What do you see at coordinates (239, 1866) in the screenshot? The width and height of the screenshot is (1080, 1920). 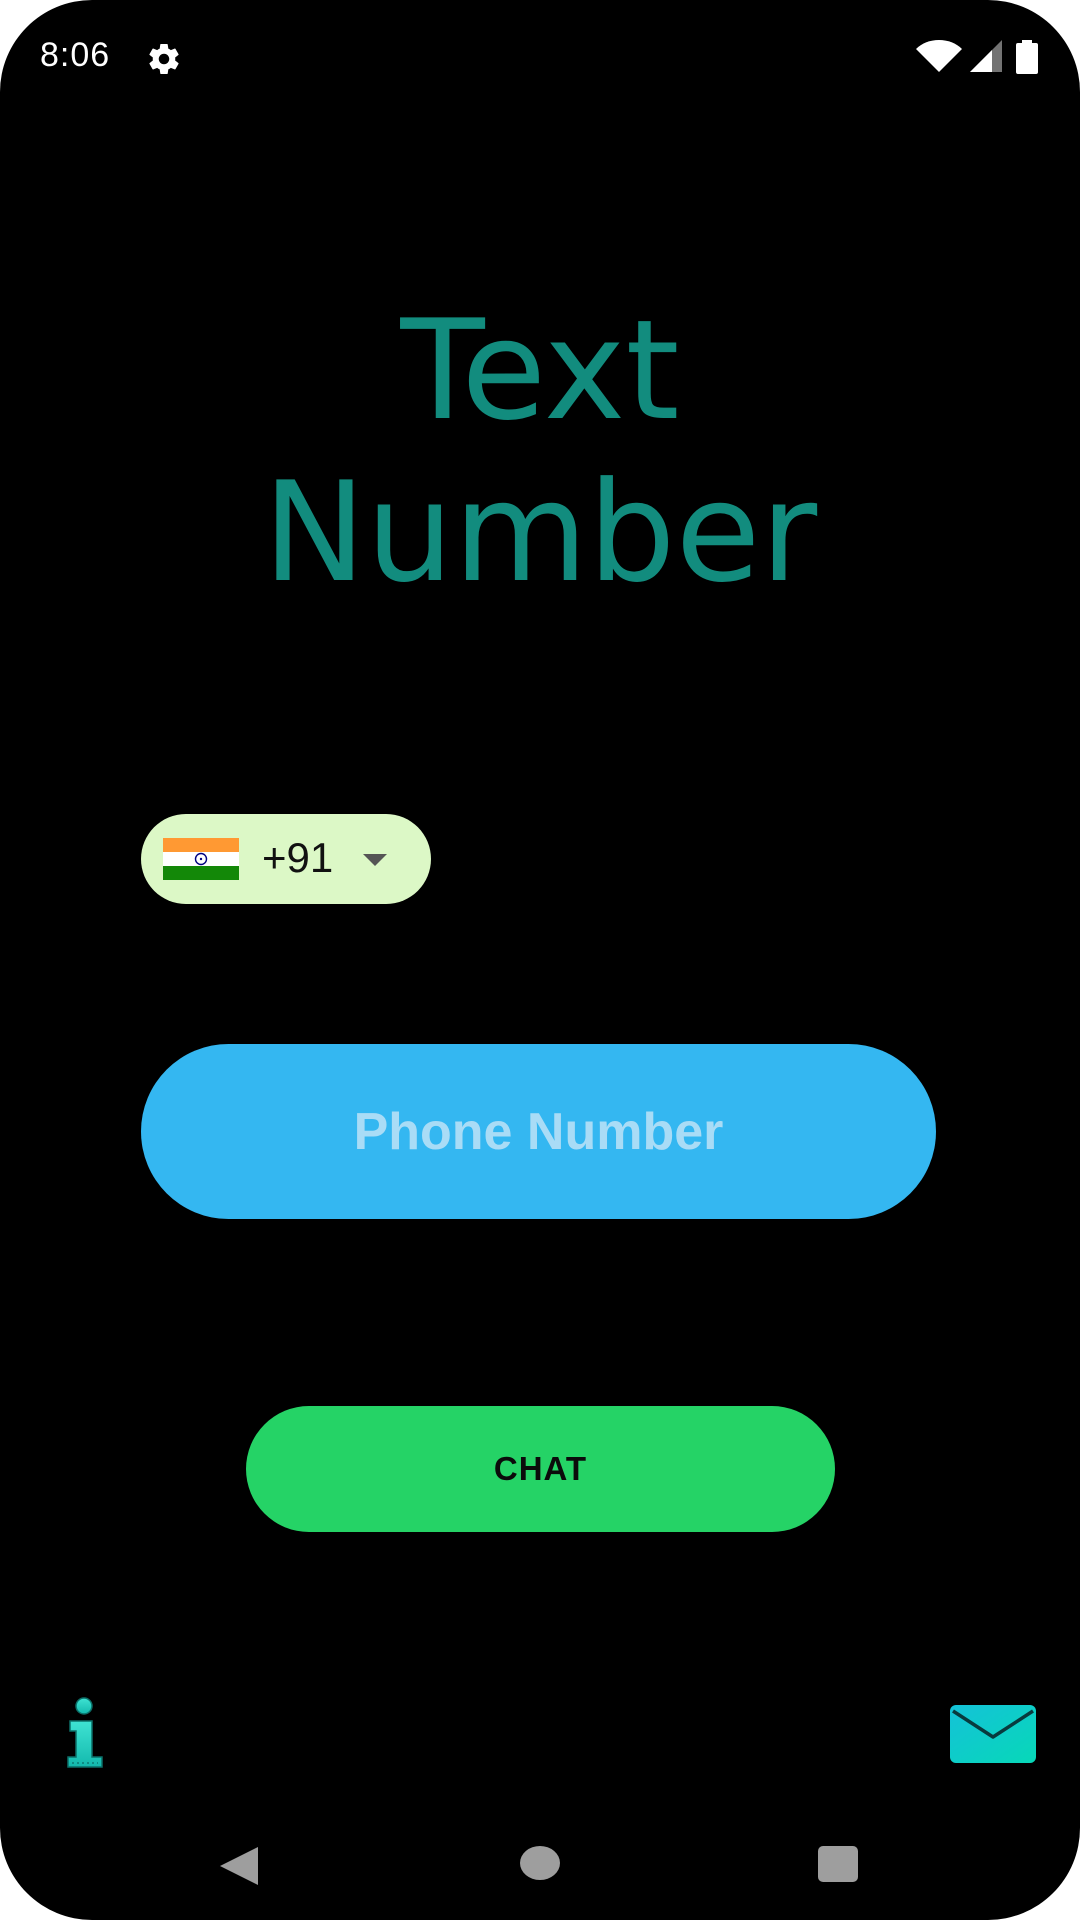 I see `back-icon` at bounding box center [239, 1866].